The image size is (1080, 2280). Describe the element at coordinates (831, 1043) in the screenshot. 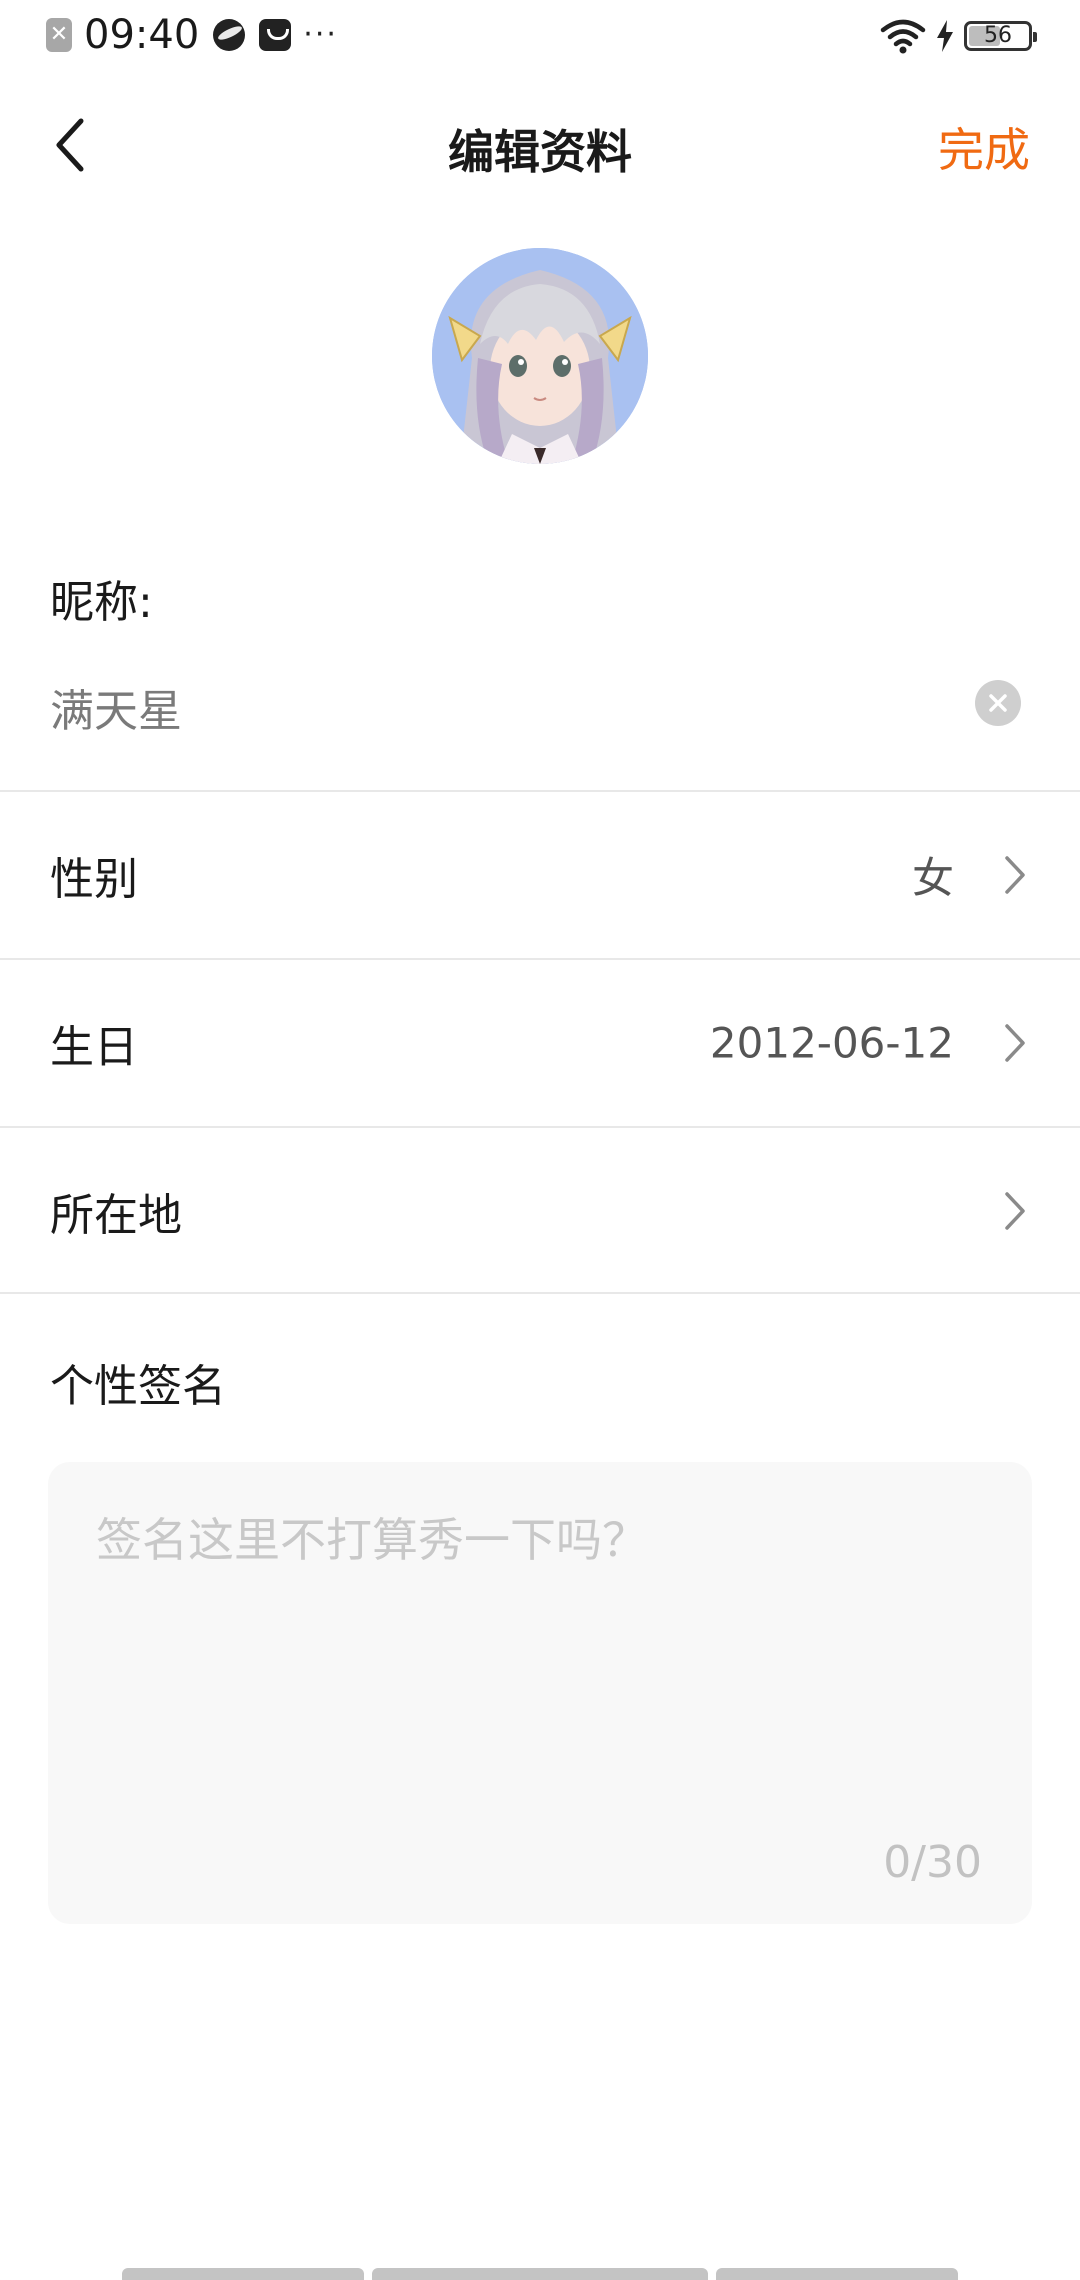

I see `birthday-value: 2012-06-12` at that location.